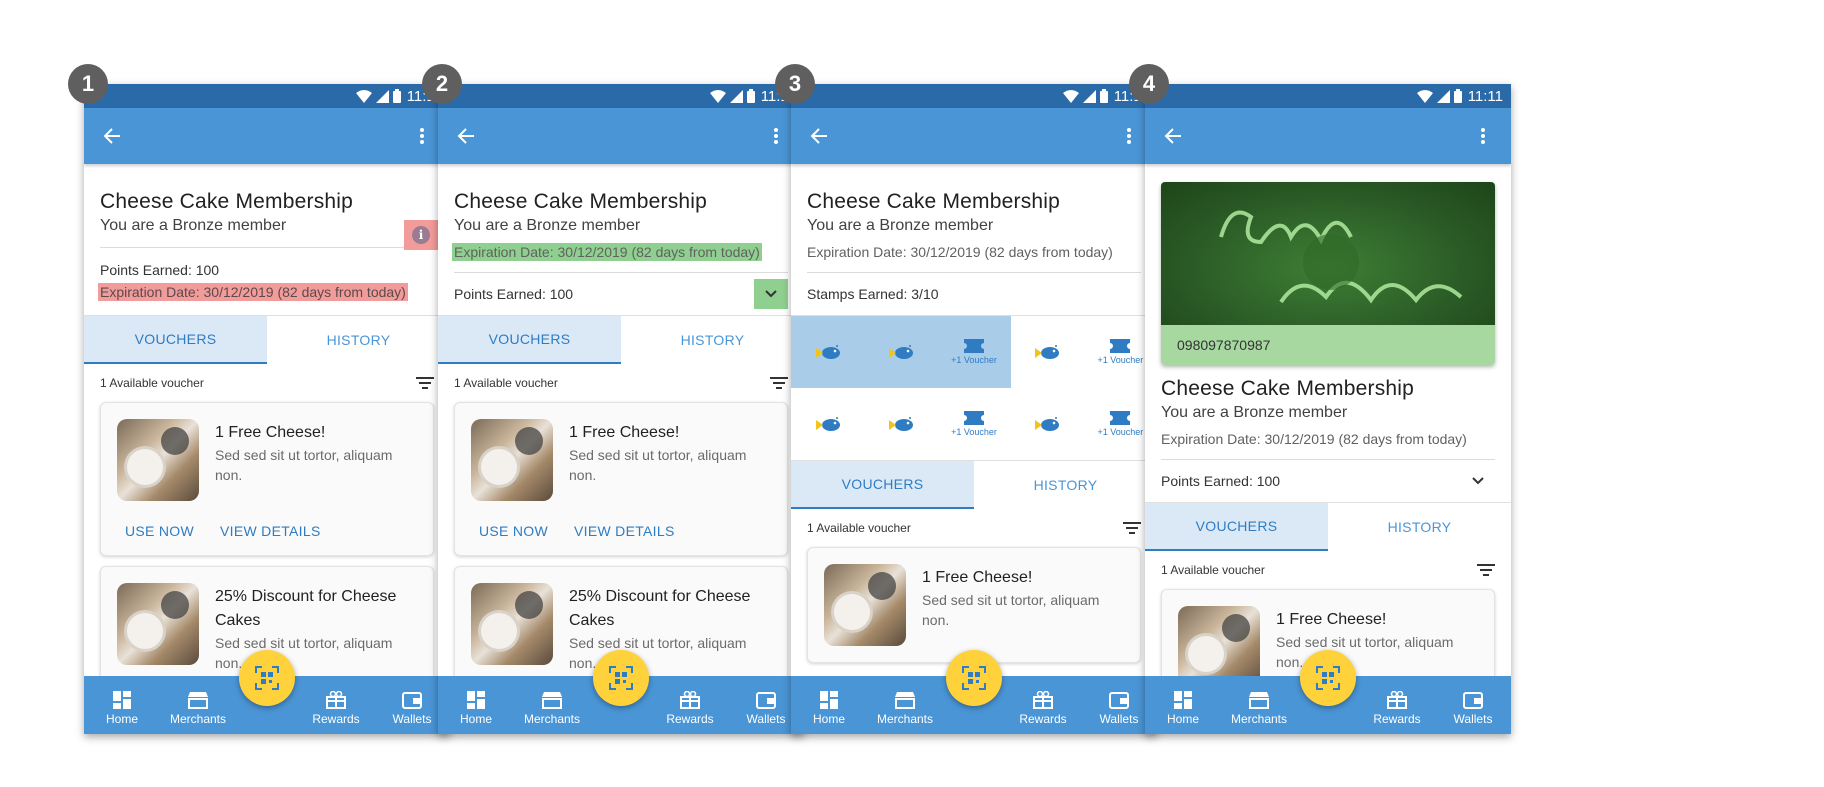 The height and width of the screenshot is (787, 1824). Describe the element at coordinates (658, 465) in the screenshot. I see `voucher-description: Sed sed sit ut tortor, aliquam non.` at that location.